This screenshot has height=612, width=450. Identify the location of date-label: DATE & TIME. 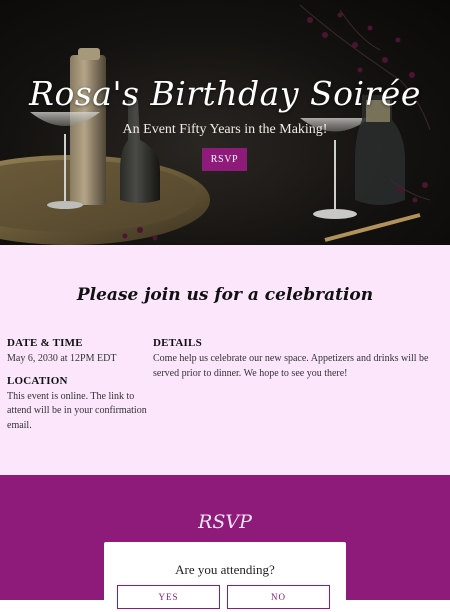
(45, 343).